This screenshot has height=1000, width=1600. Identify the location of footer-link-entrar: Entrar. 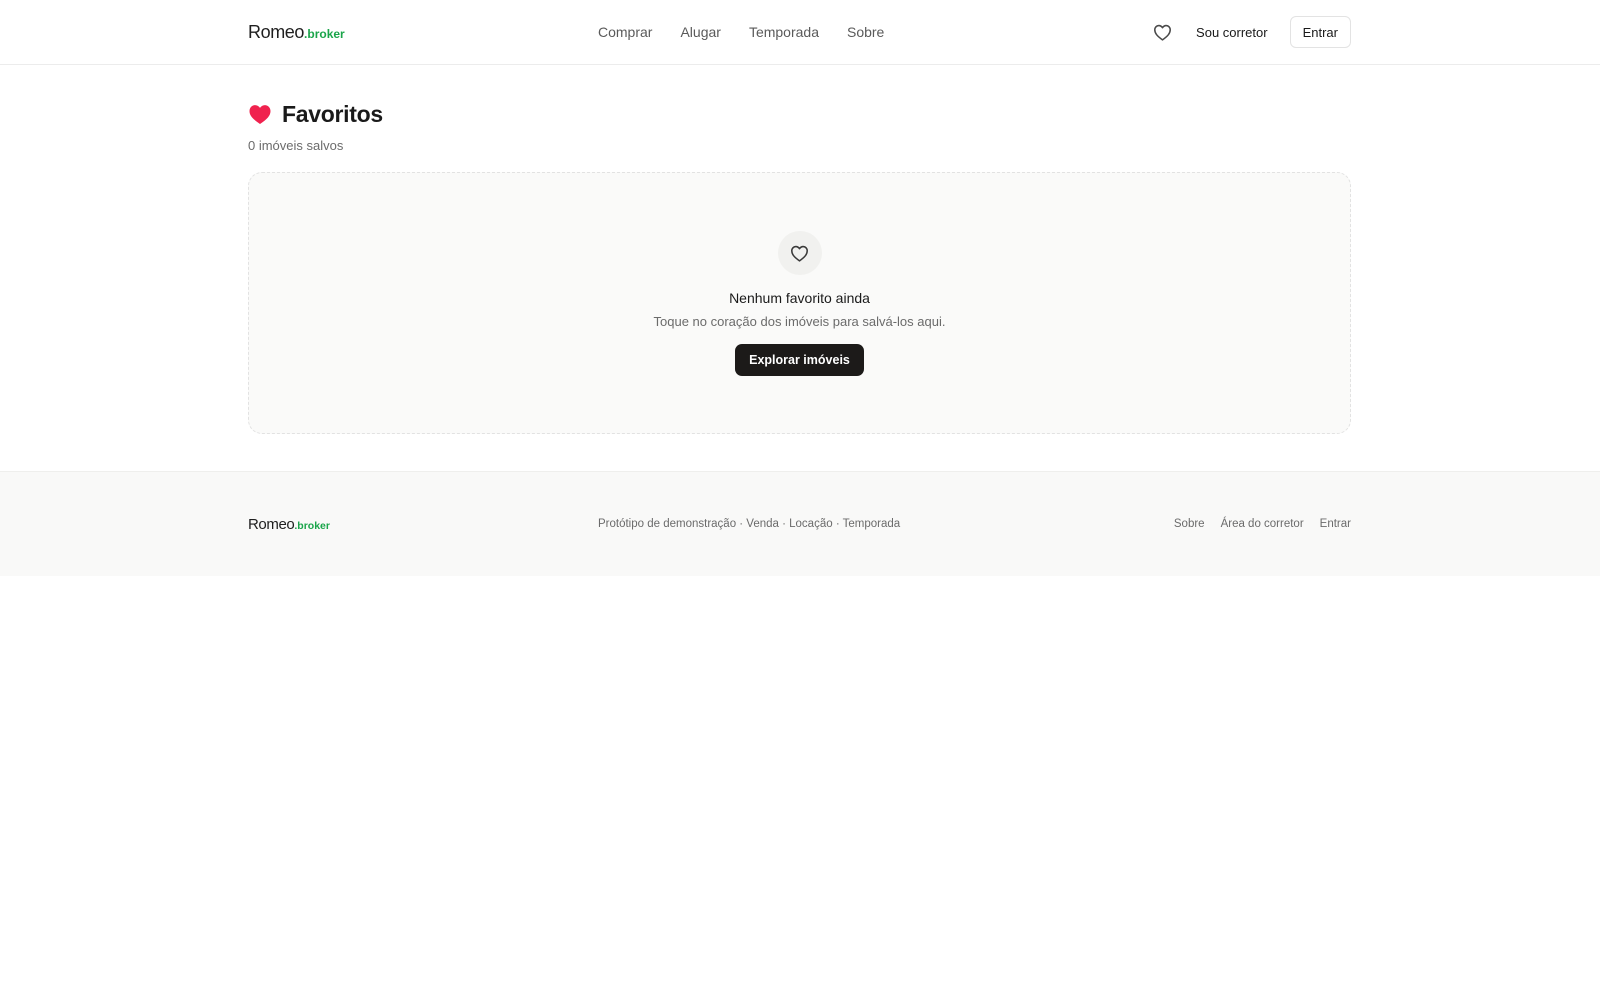
(1335, 524).